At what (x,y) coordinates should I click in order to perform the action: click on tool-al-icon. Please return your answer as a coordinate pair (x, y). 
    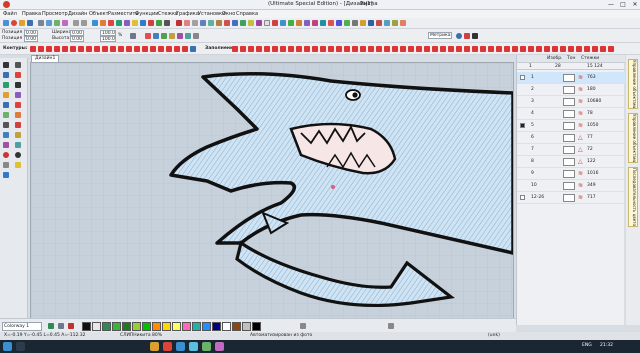
    Looking at the image, I should click on (403, 23).